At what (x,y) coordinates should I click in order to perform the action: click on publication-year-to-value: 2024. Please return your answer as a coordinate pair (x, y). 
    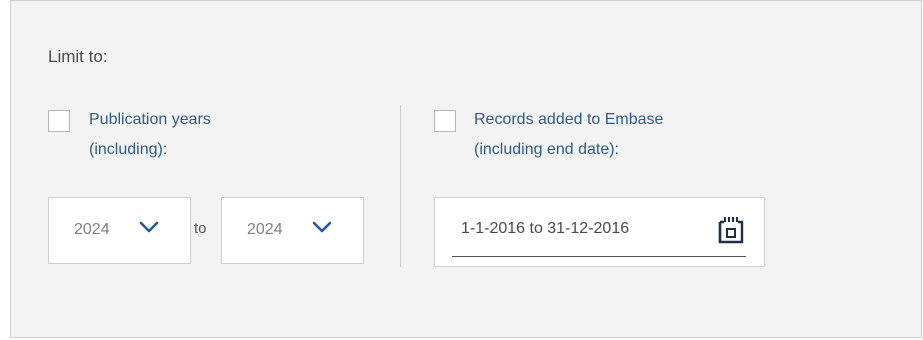
    Looking at the image, I should click on (265, 229).